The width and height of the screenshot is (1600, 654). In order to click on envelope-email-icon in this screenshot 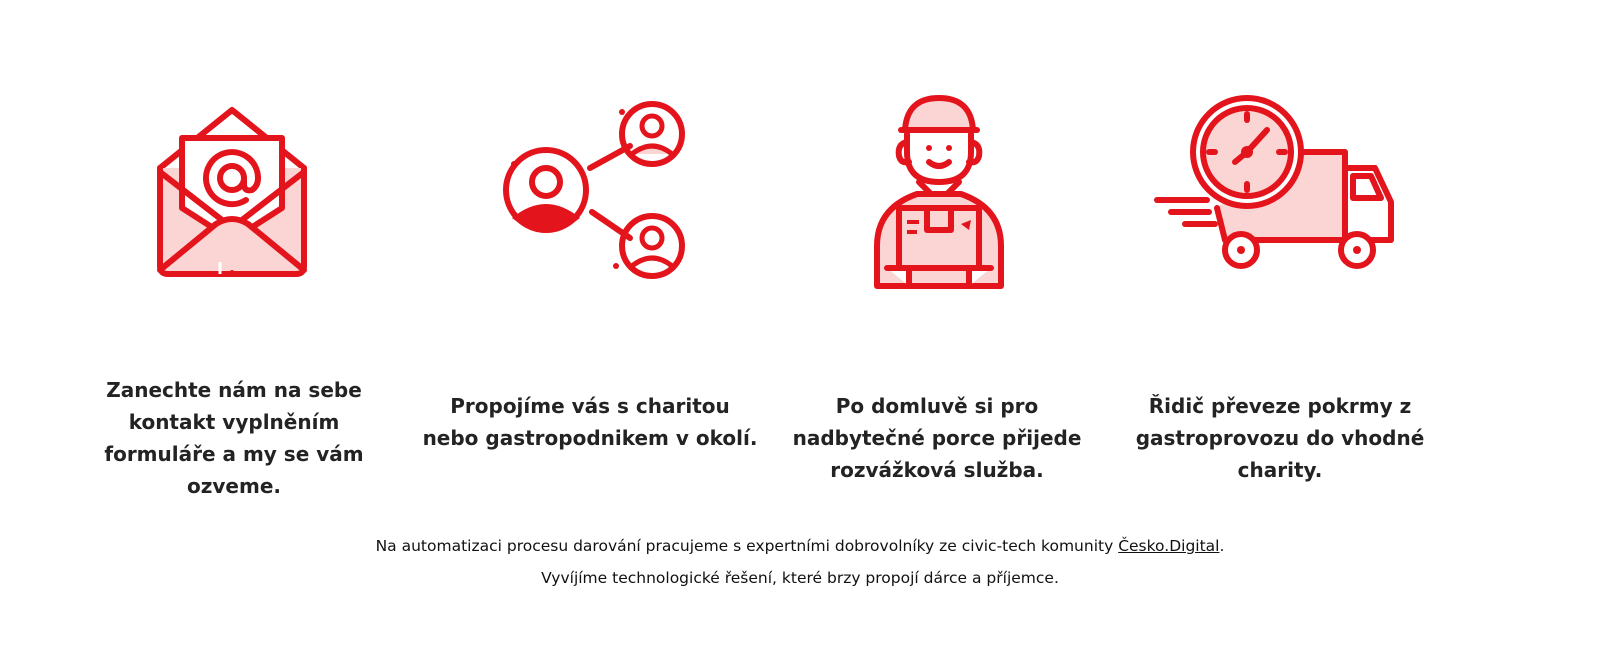, I will do `click(232, 190)`.